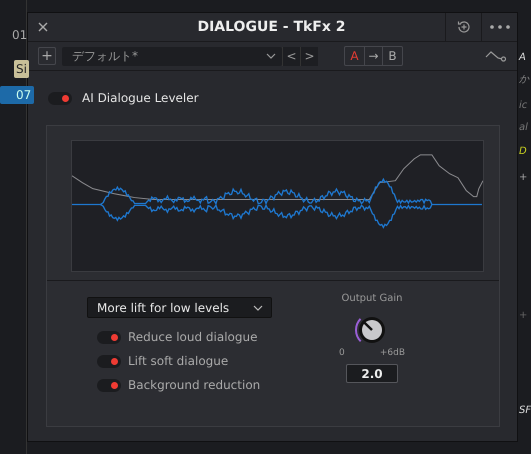  Describe the element at coordinates (194, 385) in the screenshot. I see `option-label: Background reduction` at that location.